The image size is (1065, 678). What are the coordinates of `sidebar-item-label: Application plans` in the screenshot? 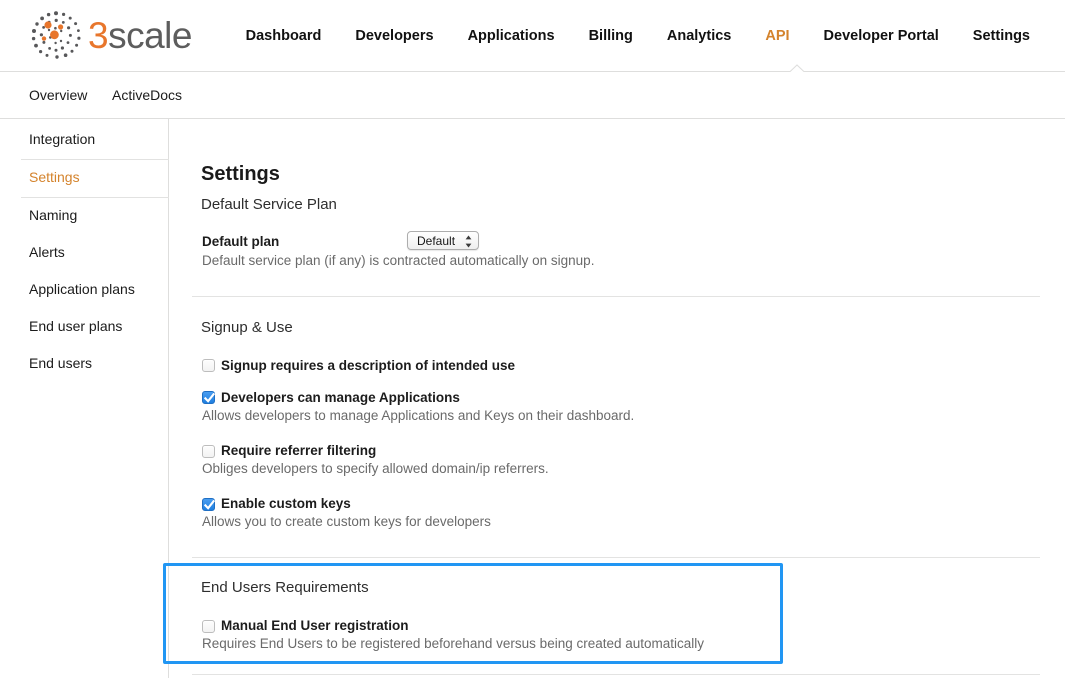 It's located at (82, 289).